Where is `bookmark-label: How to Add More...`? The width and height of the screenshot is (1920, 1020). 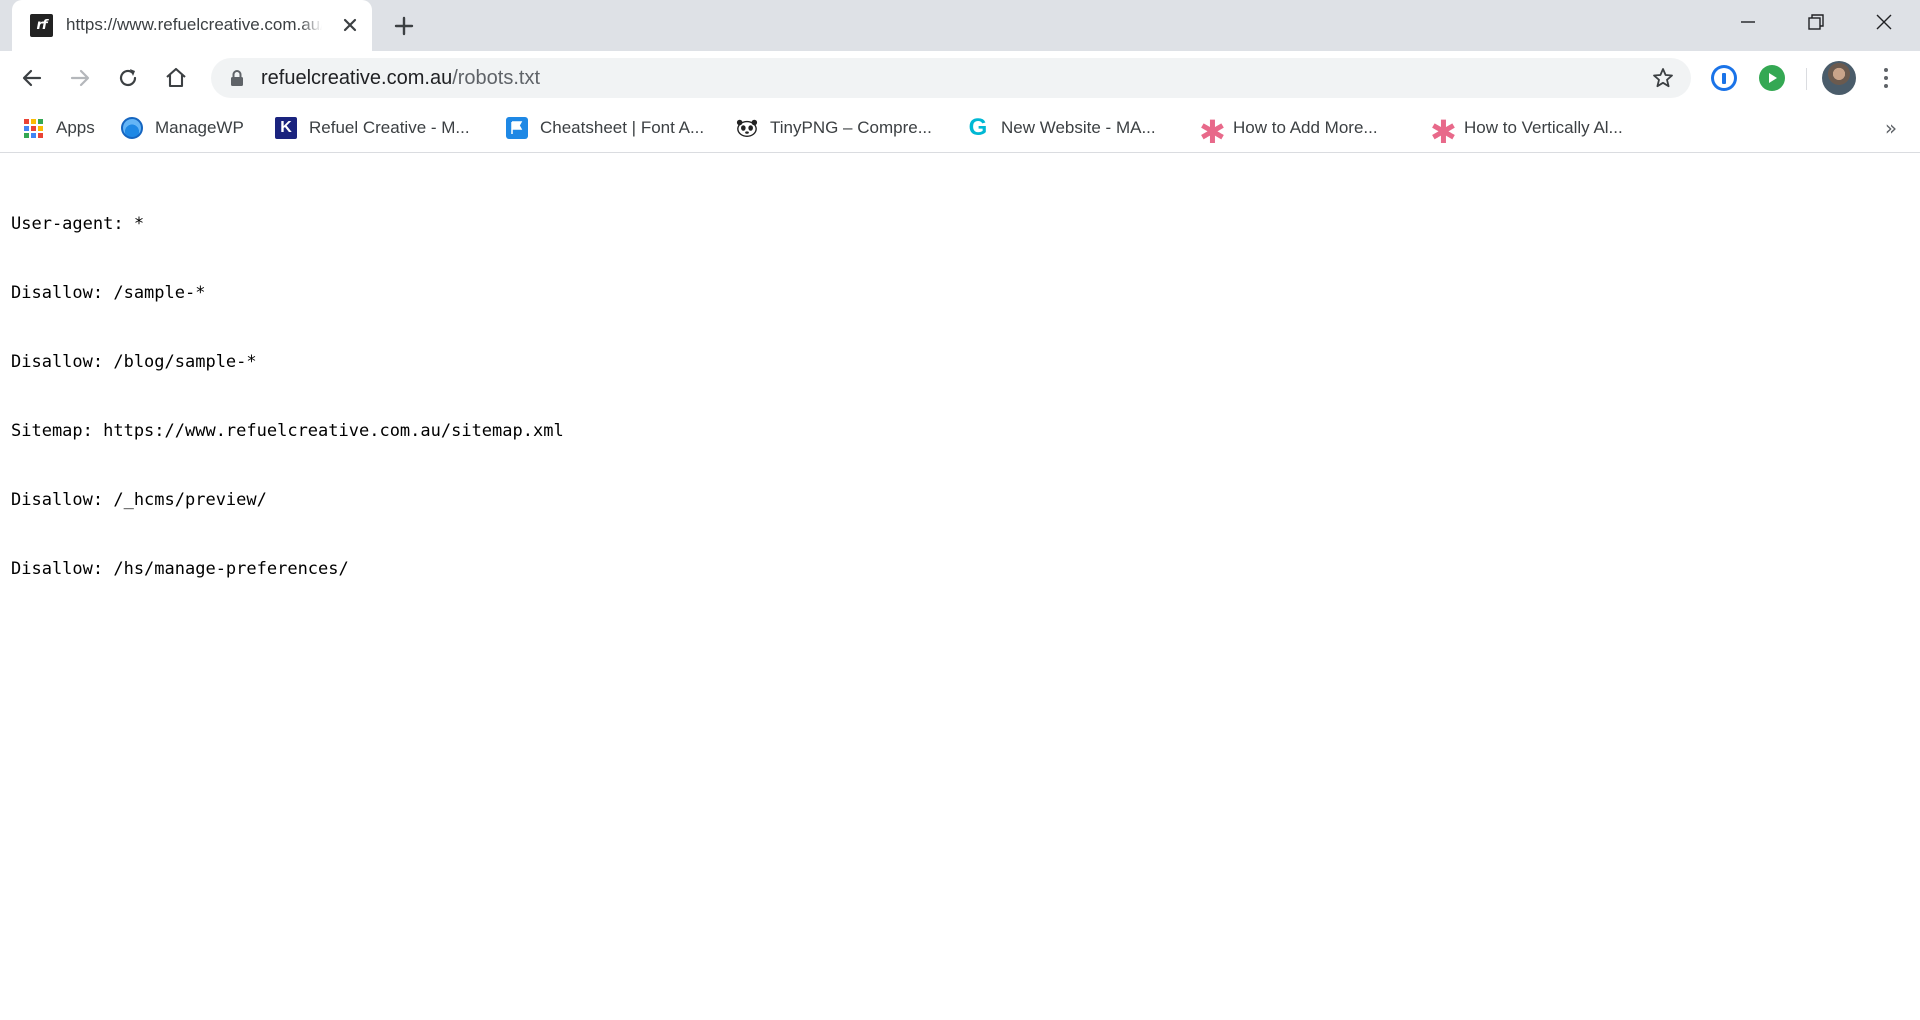
bookmark-label: How to Add More... is located at coordinates (1305, 127).